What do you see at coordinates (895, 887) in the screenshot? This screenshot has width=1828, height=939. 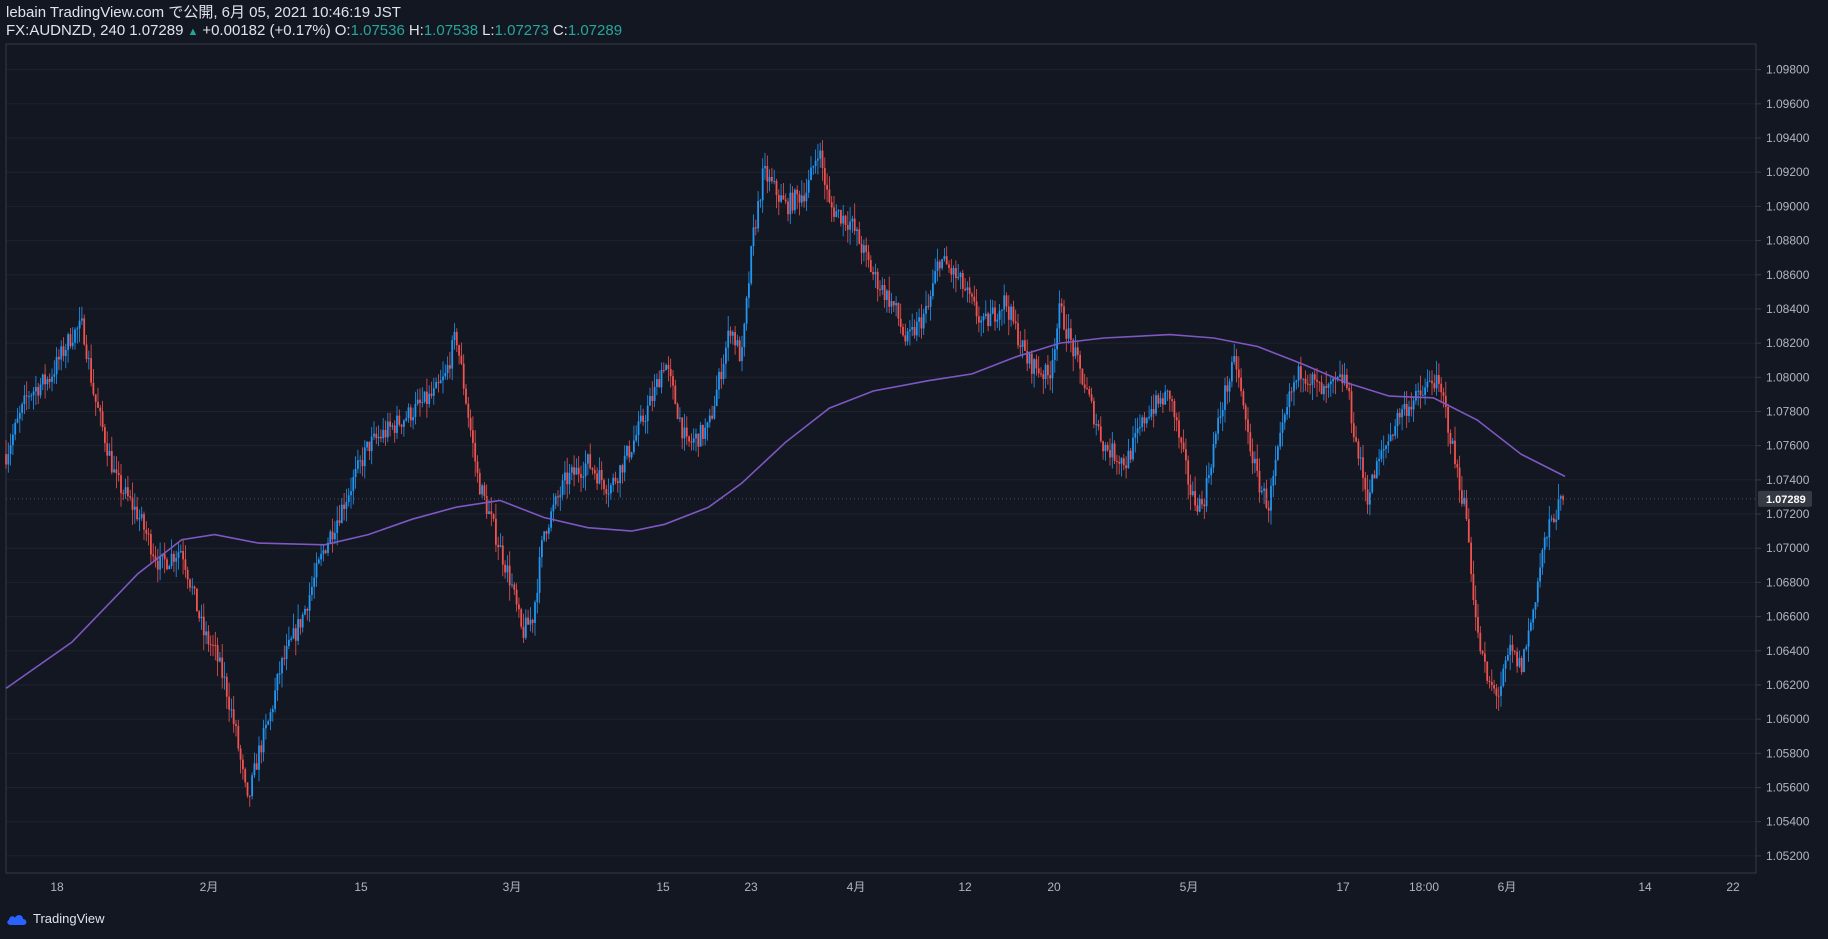 I see `time-axis: 18 2月 15 3月 15 23 4月 12 20 5月 17 18:00 6月 14 22` at bounding box center [895, 887].